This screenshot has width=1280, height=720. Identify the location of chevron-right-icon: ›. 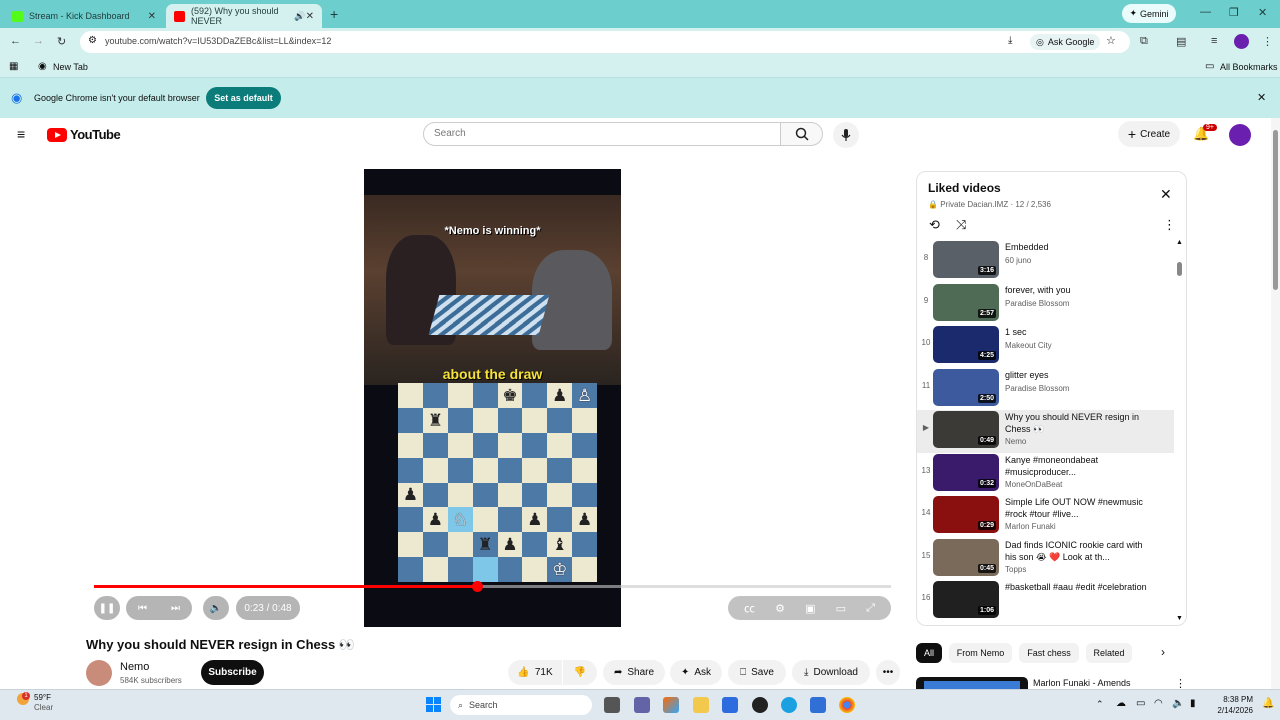
(1163, 652).